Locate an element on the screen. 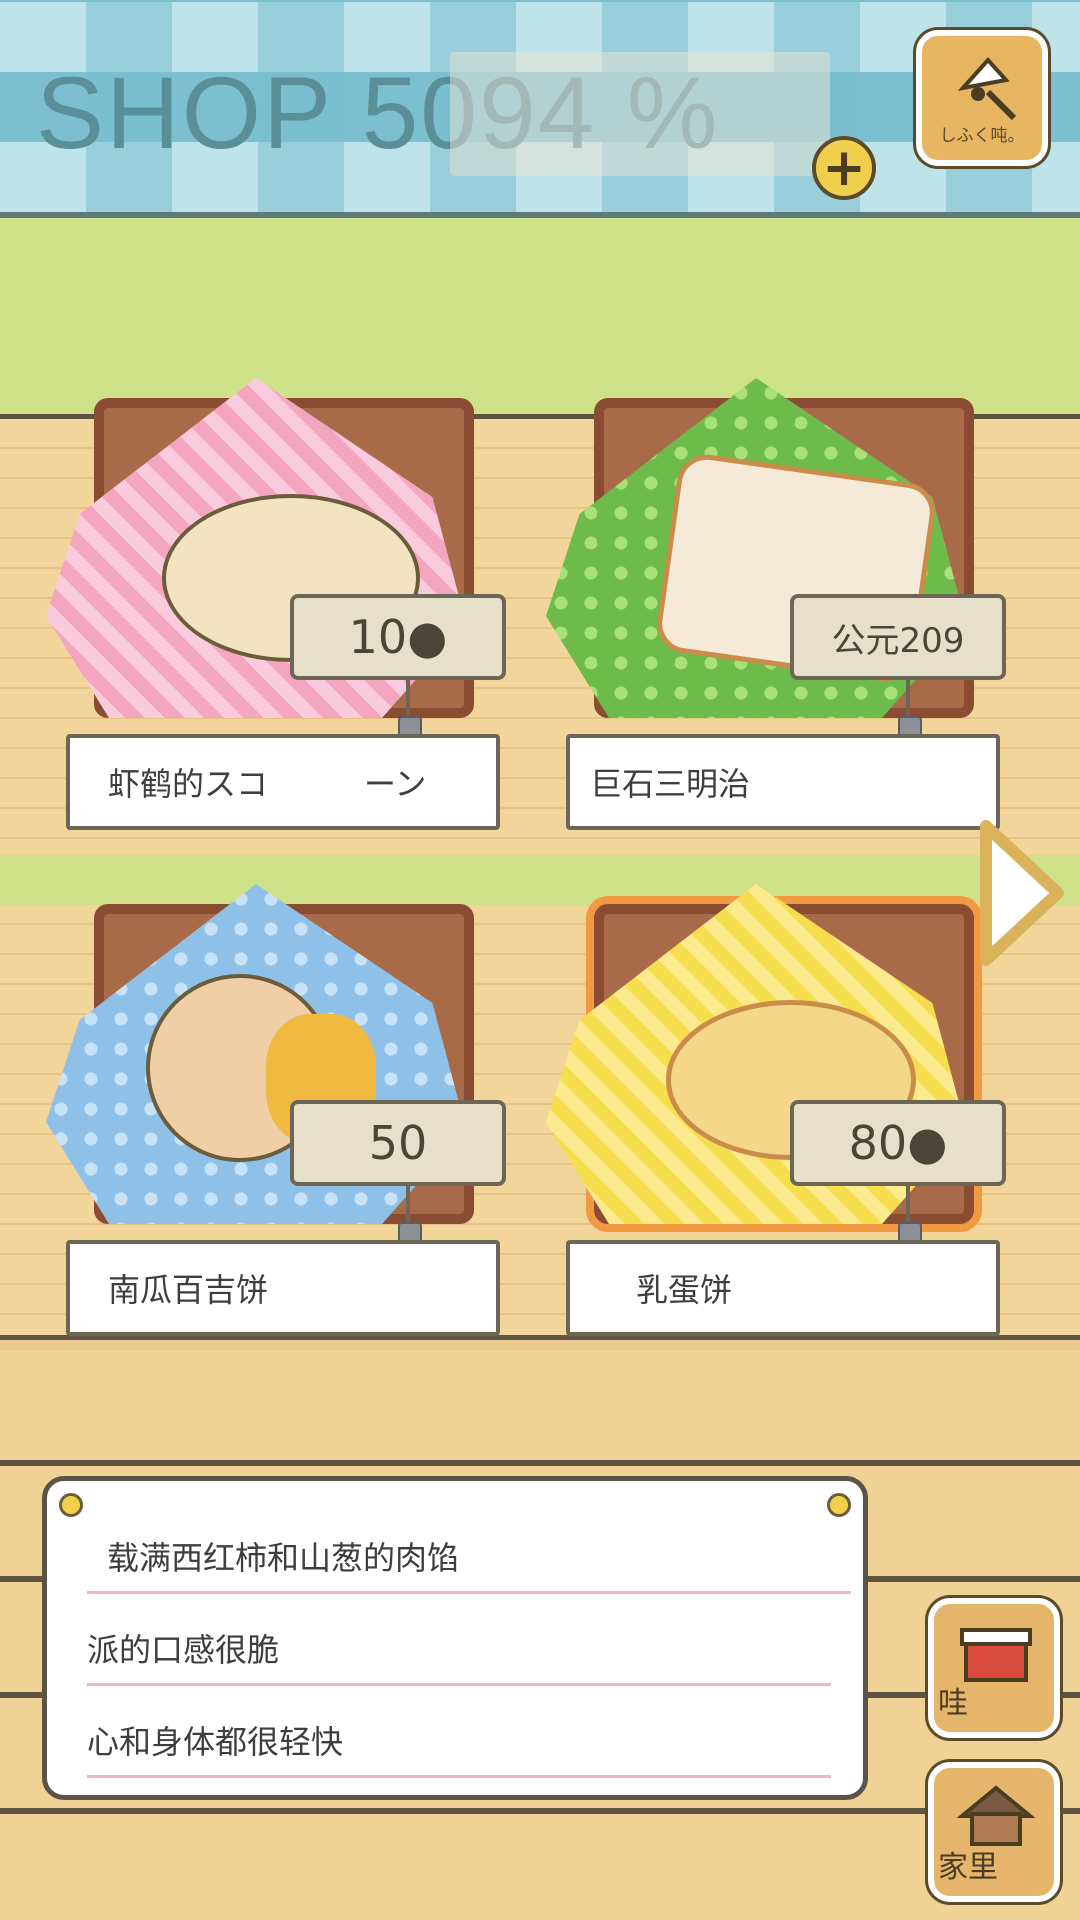 The width and height of the screenshot is (1080, 1920). price-tag: 50 is located at coordinates (398, 1143).